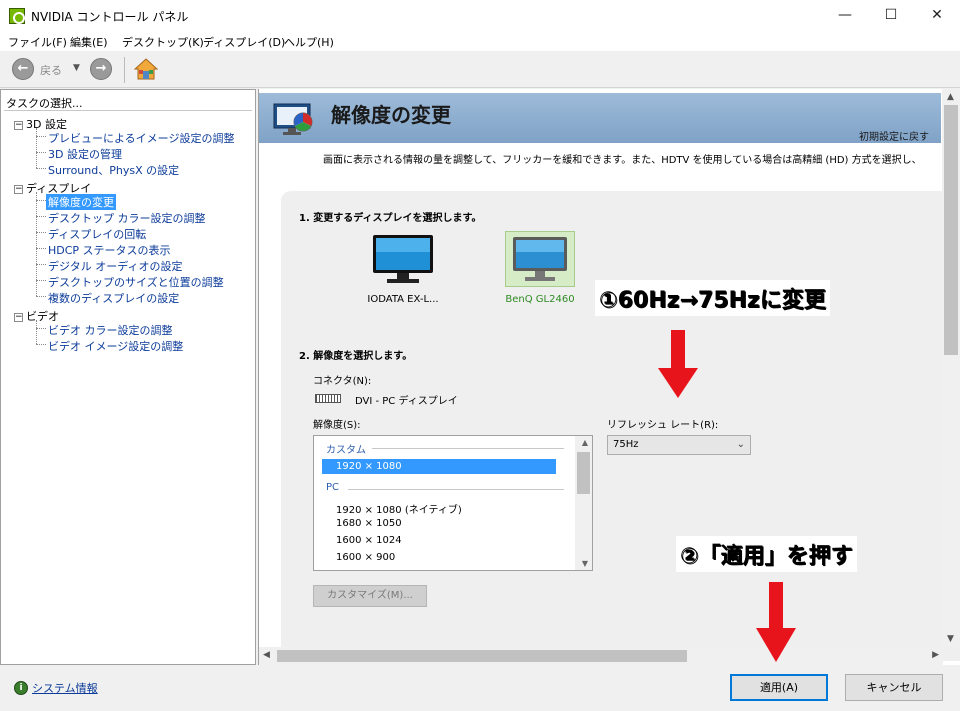  What do you see at coordinates (128, 110) in the screenshot?
I see `pane-title-divider` at bounding box center [128, 110].